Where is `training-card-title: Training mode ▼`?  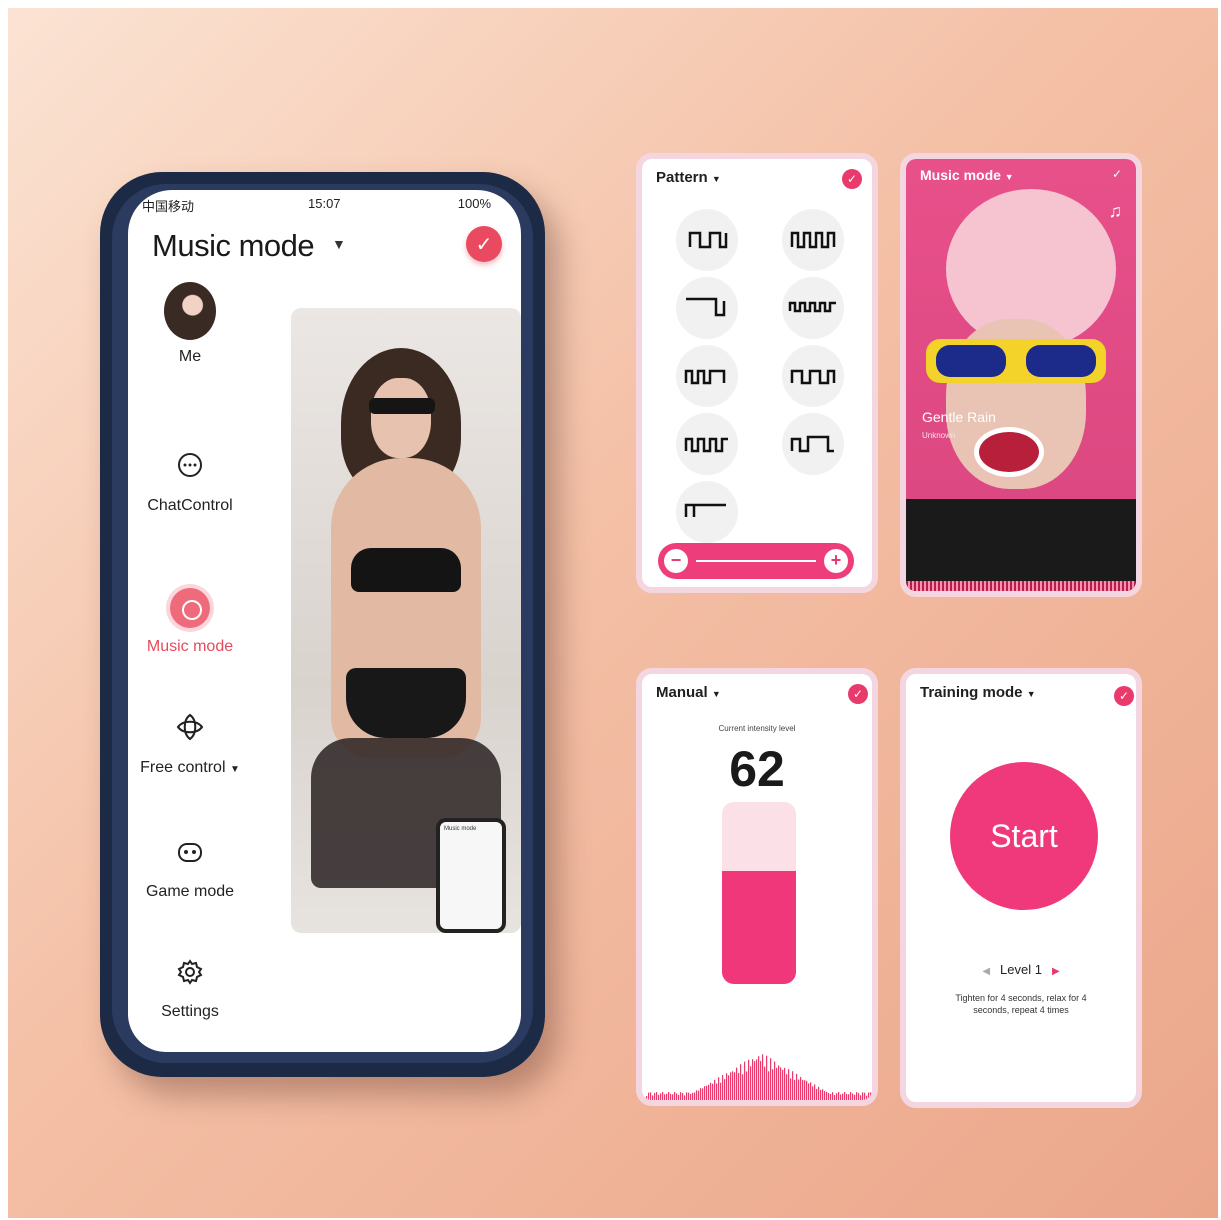
training-card-title: Training mode ▼ is located at coordinates (978, 692).